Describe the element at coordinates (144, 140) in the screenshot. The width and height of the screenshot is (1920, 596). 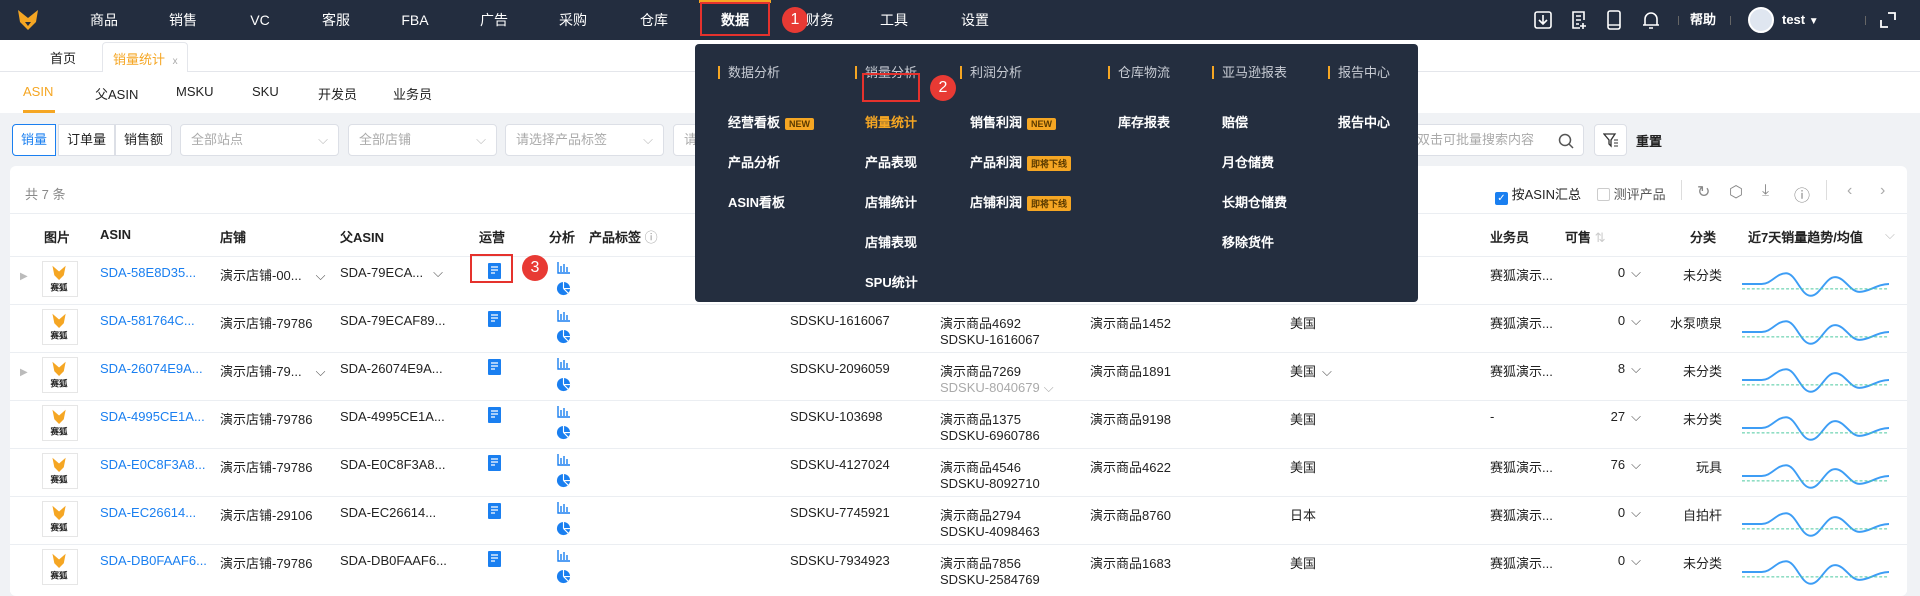
I see `segment-sales-amount: 销售额` at that location.